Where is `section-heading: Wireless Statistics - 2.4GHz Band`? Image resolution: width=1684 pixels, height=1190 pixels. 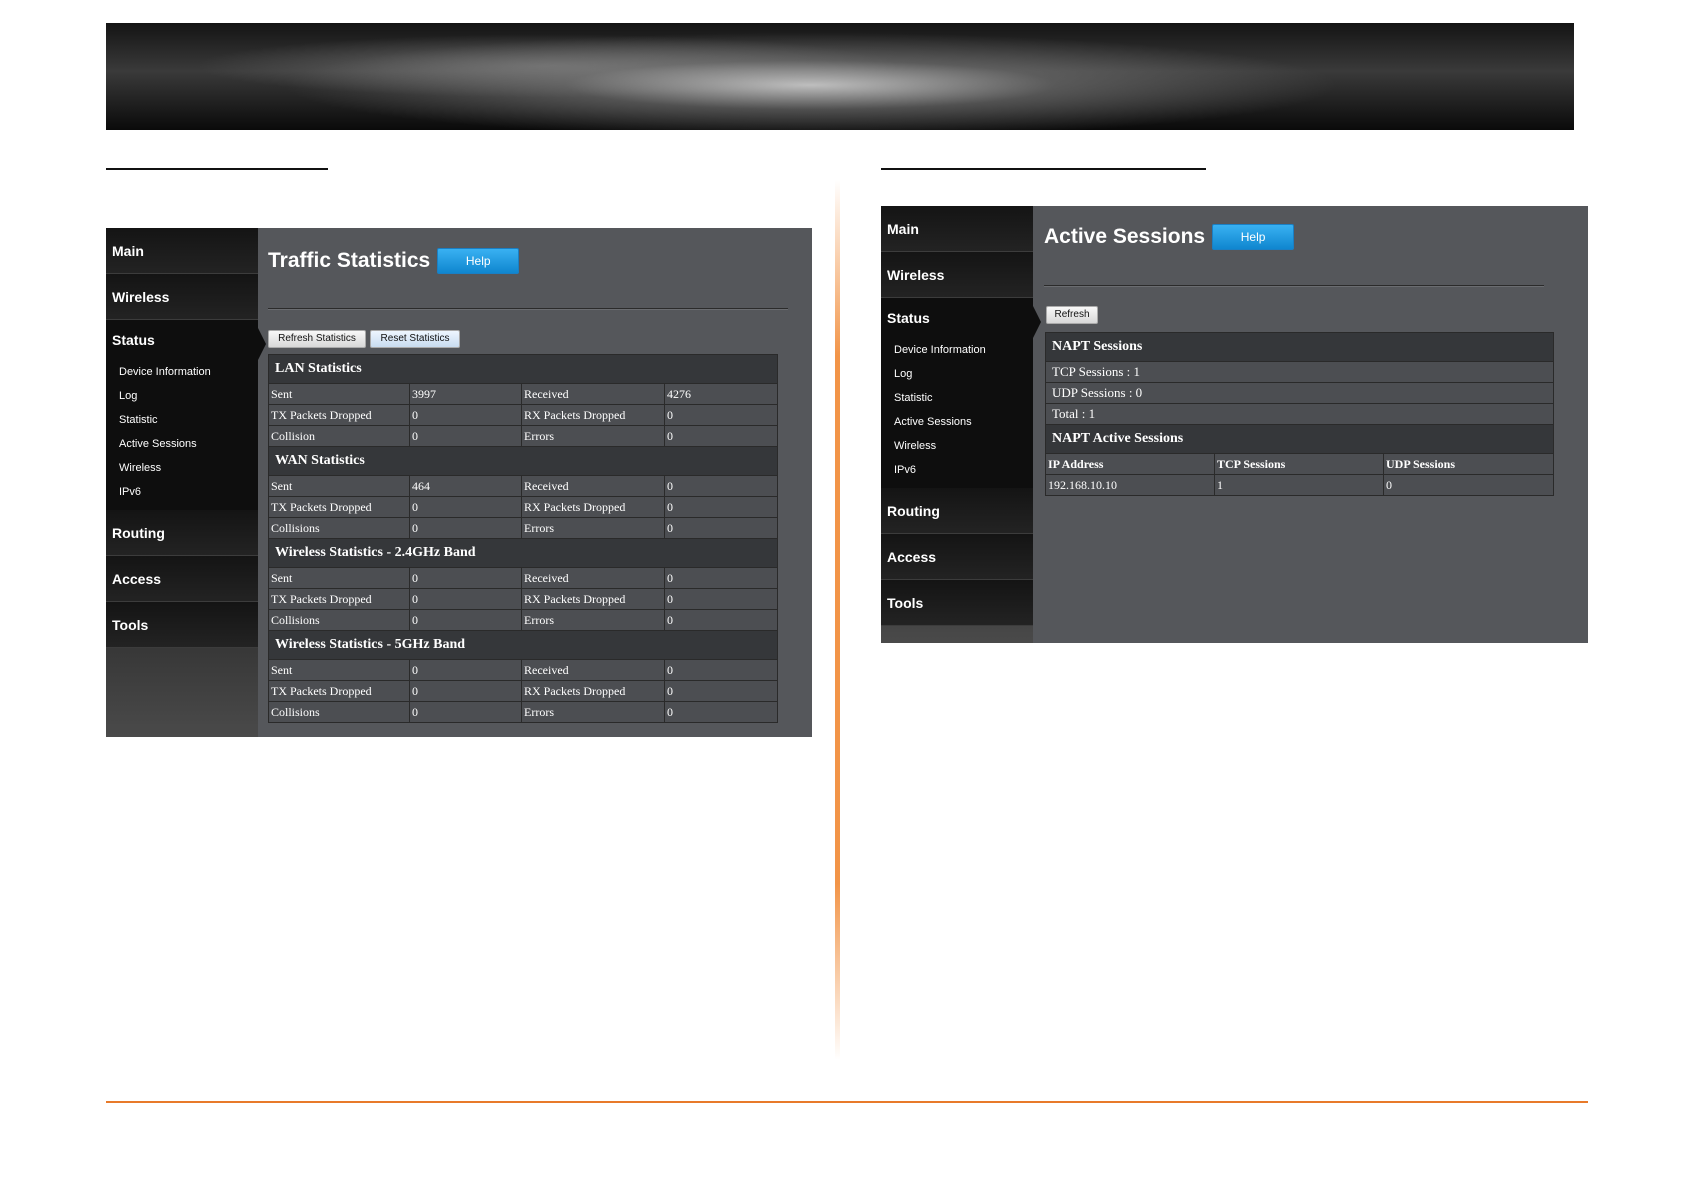 section-heading: Wireless Statistics - 2.4GHz Band is located at coordinates (523, 553).